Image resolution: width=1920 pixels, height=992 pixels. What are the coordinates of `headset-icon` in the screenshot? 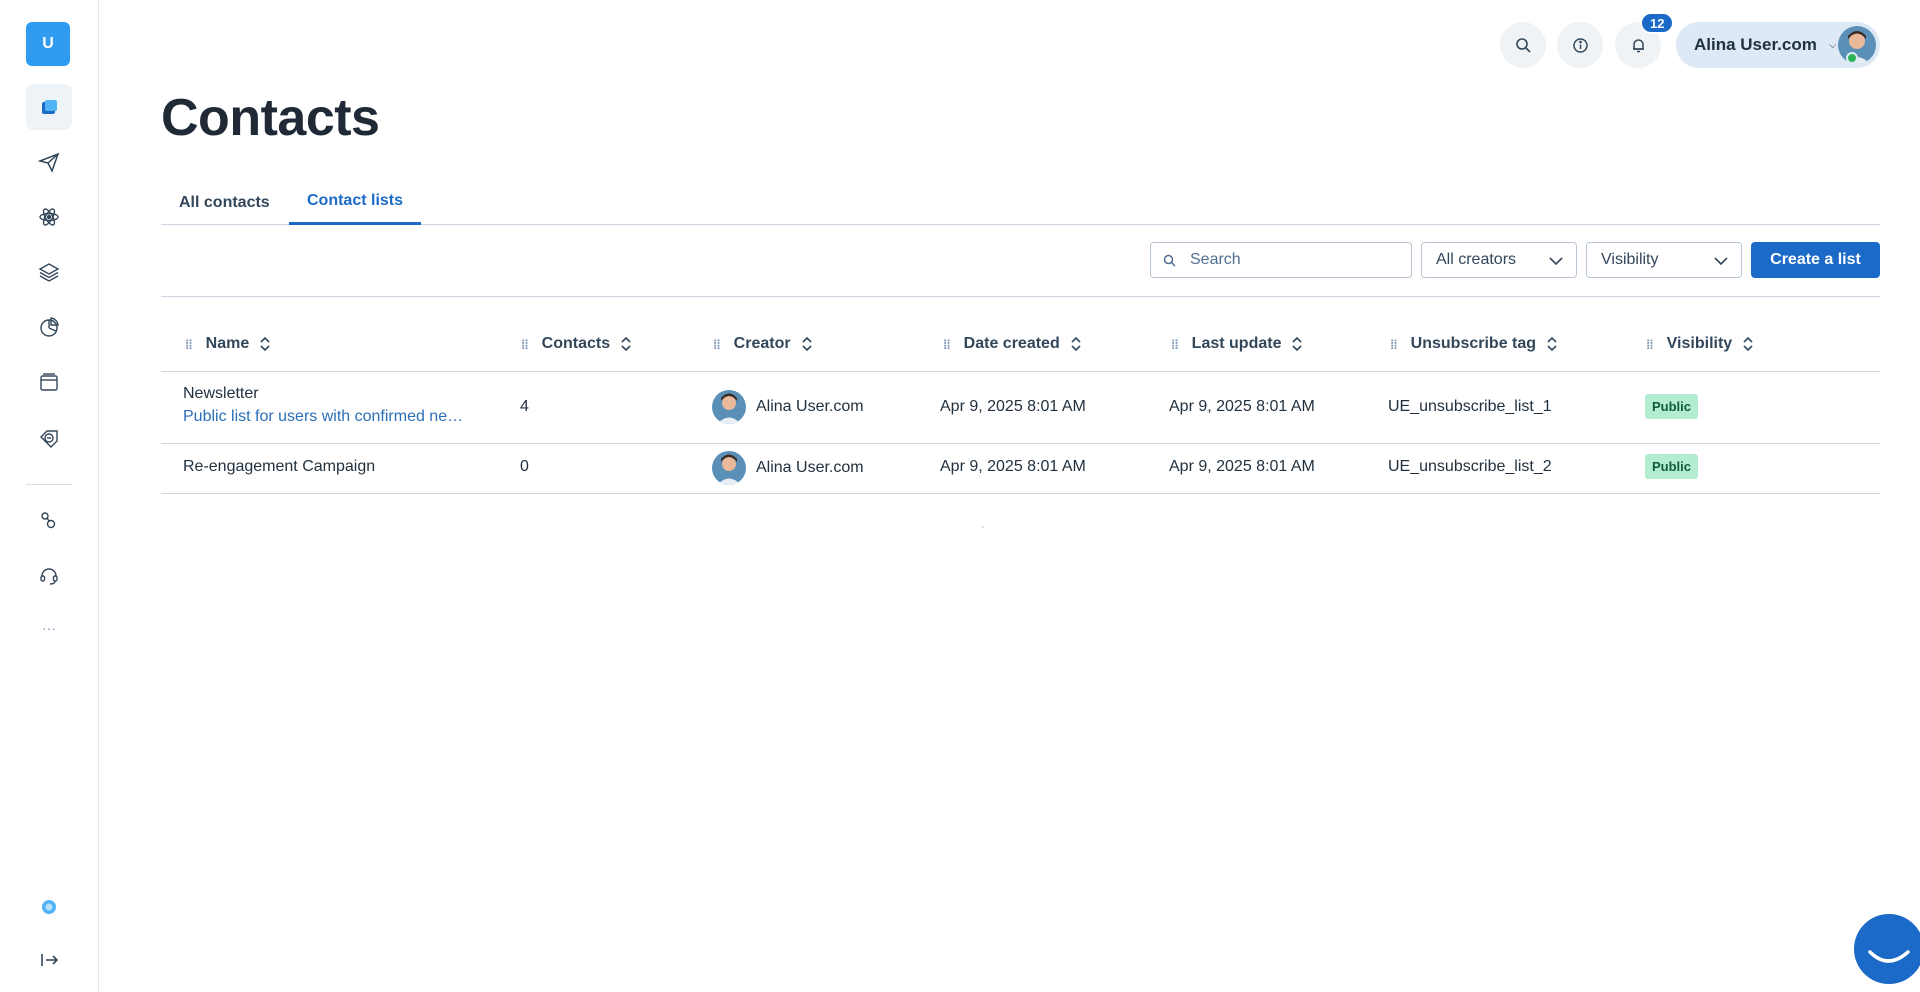 It's located at (49, 576).